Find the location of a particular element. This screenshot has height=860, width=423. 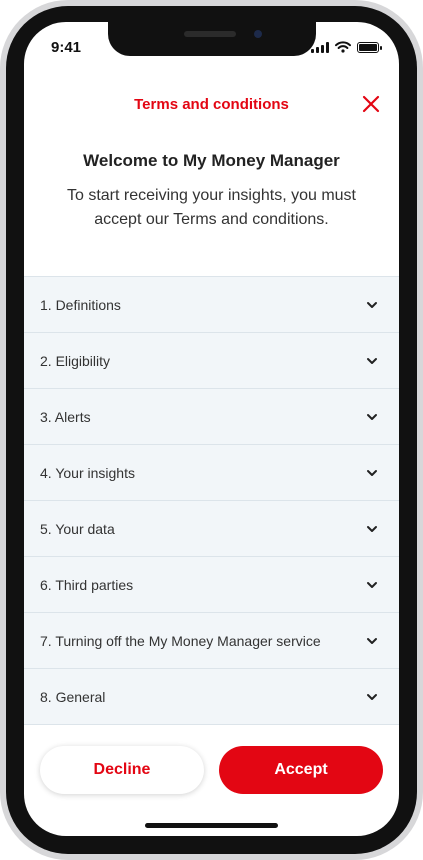

accept-button: Accept is located at coordinates (301, 770).